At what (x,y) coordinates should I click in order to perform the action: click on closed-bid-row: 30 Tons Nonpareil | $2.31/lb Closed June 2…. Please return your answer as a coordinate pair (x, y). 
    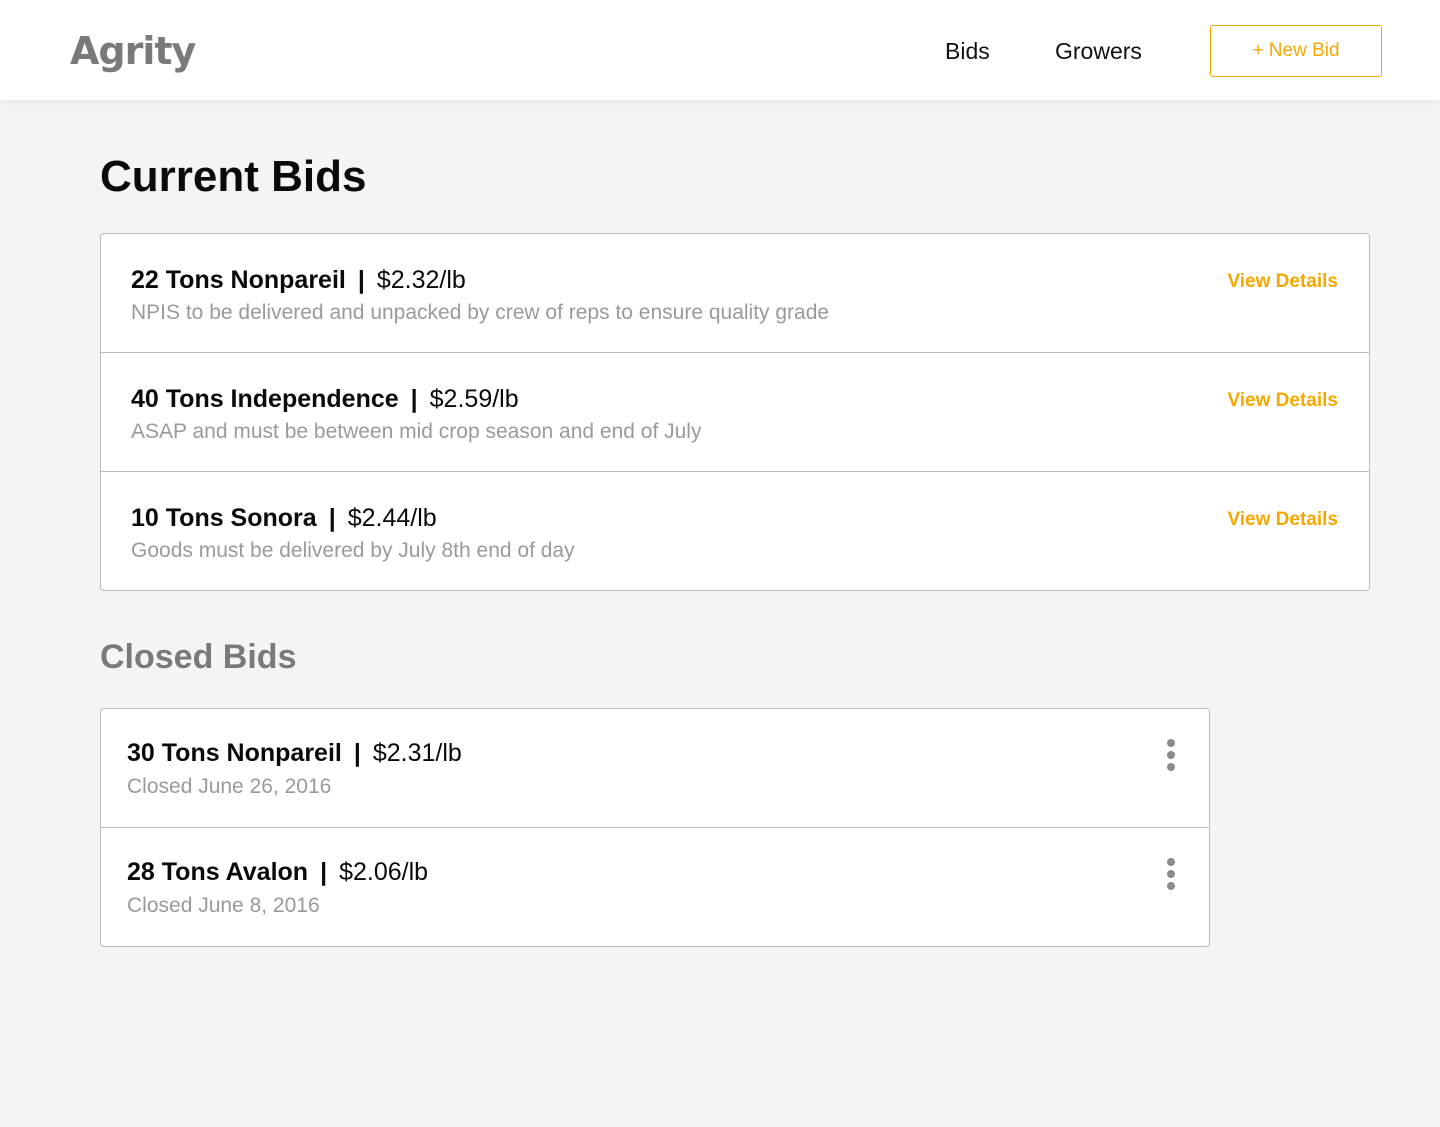
    Looking at the image, I should click on (655, 768).